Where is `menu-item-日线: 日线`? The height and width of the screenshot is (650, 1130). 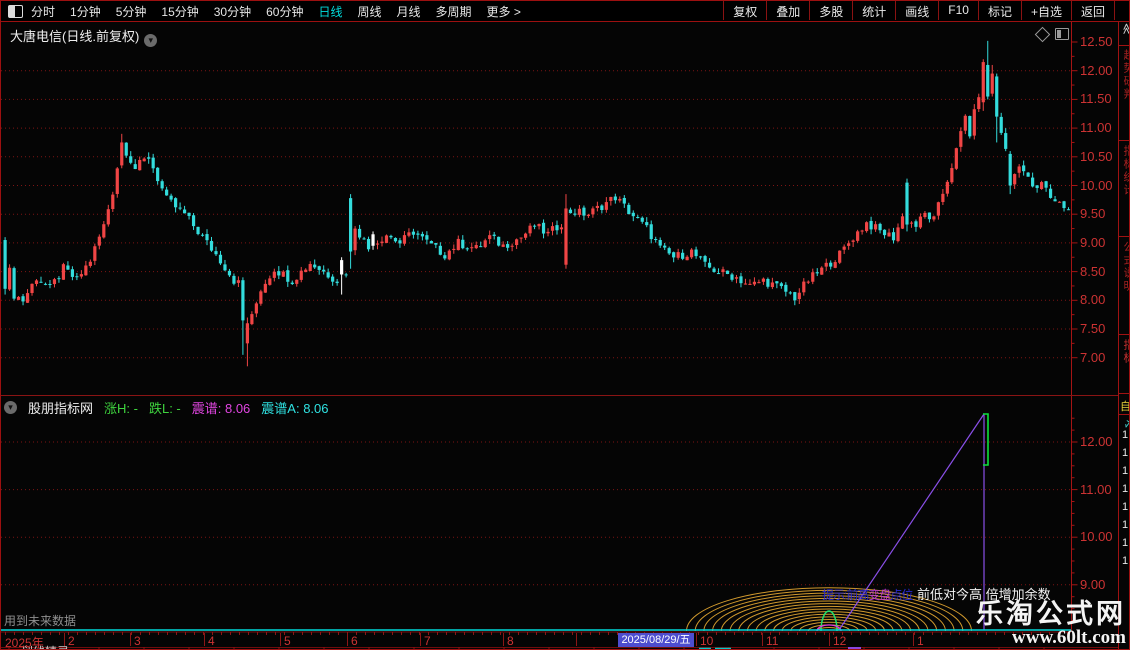
menu-item-日线: 日线 is located at coordinates (330, 11).